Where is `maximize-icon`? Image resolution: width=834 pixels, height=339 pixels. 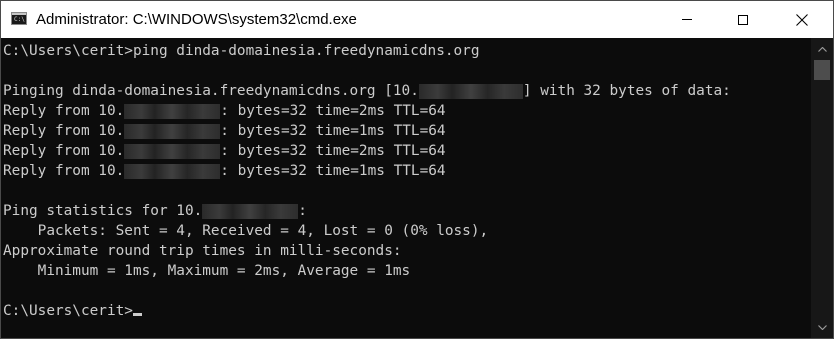 maximize-icon is located at coordinates (743, 19).